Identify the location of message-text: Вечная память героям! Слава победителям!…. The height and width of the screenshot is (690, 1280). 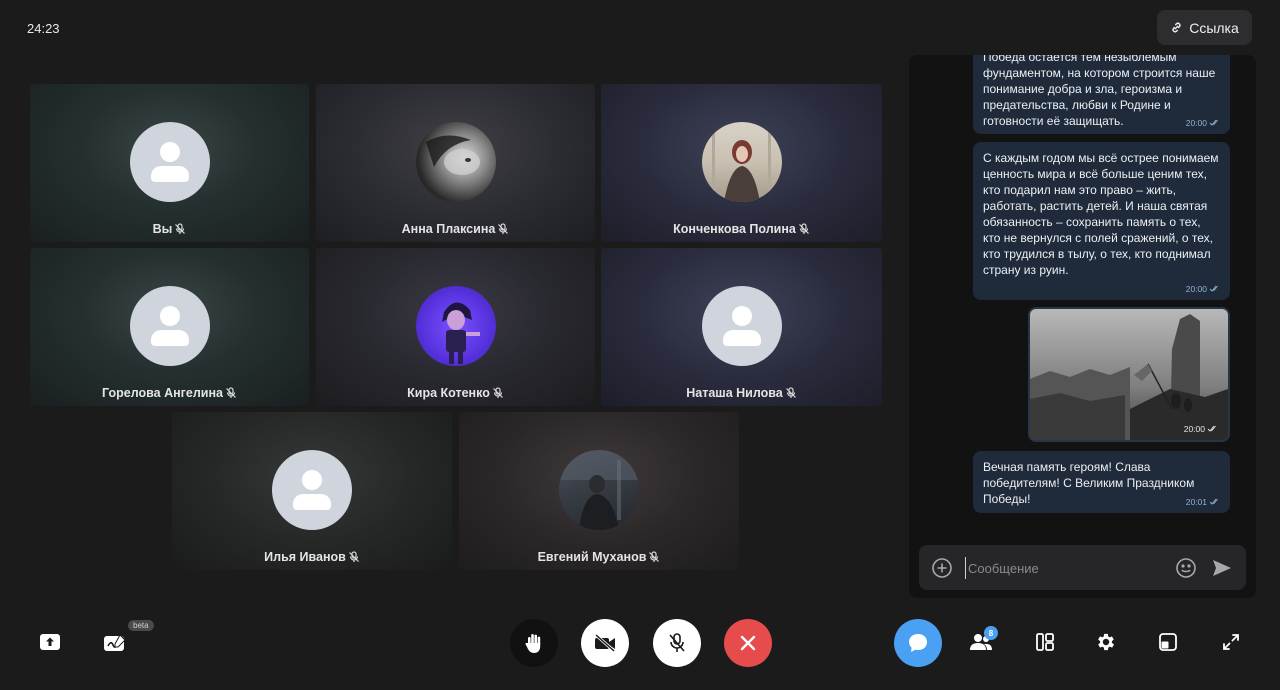
(1089, 483).